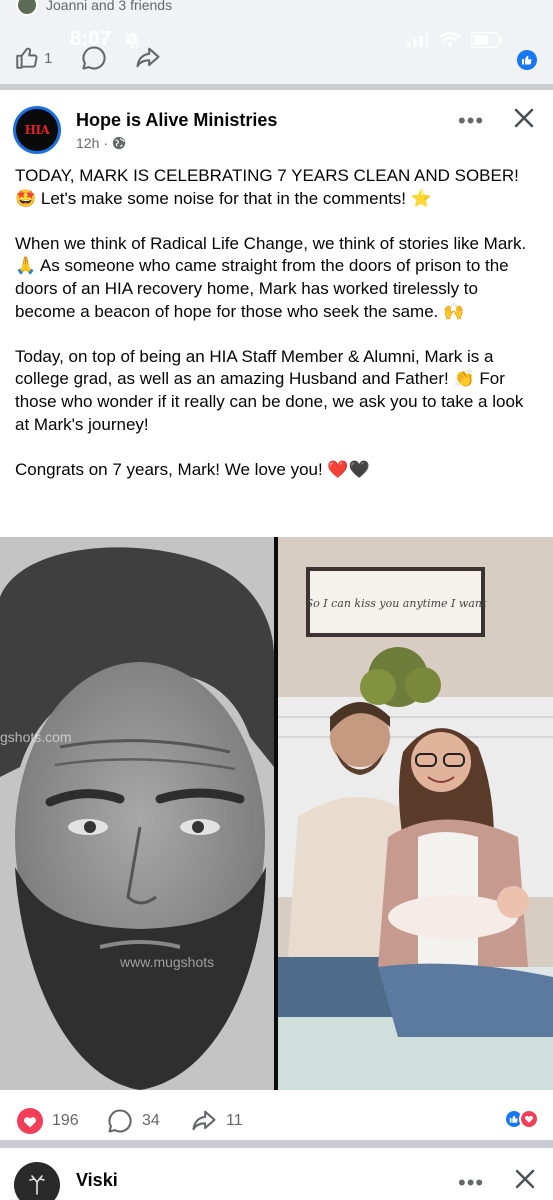  What do you see at coordinates (176, 120) in the screenshot?
I see `page-name: Hope is Alive Ministries` at bounding box center [176, 120].